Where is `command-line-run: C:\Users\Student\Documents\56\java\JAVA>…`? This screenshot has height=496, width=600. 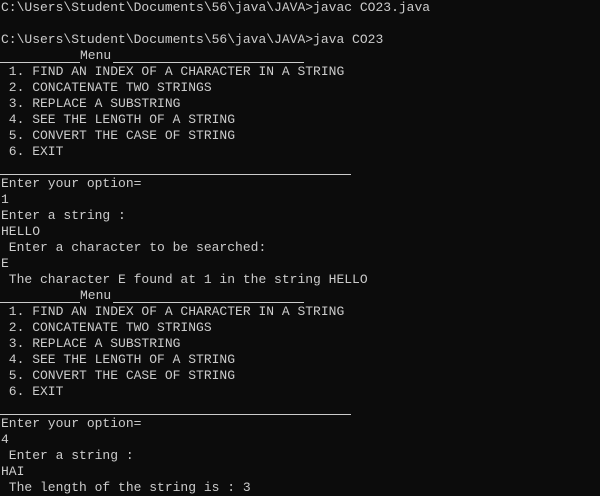 command-line-run: C:\Users\Student\Documents\56\java\JAVA>… is located at coordinates (192, 39).